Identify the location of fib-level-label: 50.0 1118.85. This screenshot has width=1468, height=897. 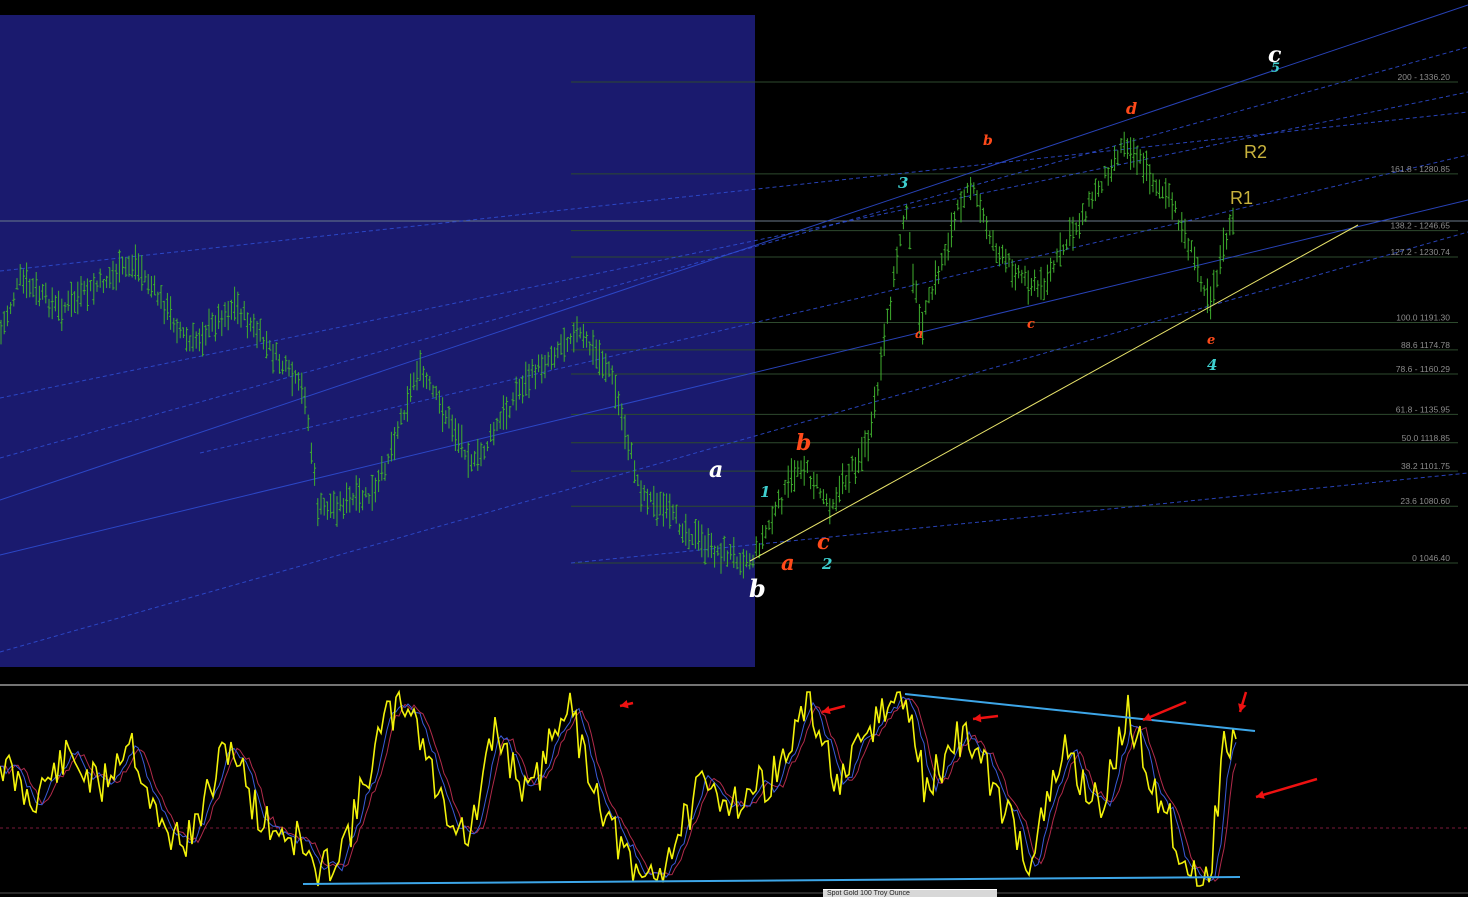
(1426, 438).